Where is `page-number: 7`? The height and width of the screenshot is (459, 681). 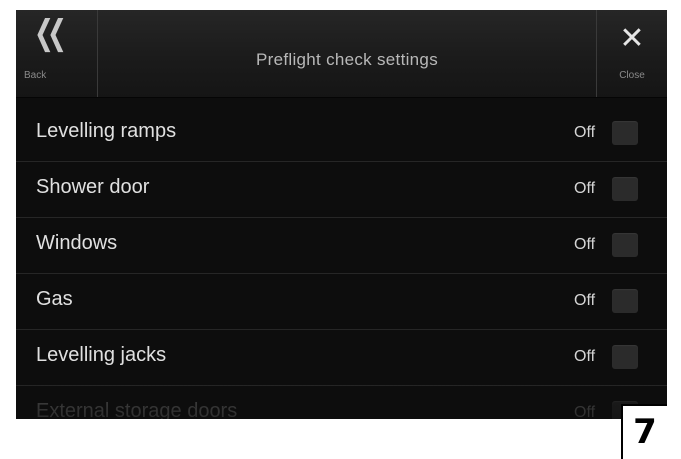
page-number: 7 is located at coordinates (645, 432).